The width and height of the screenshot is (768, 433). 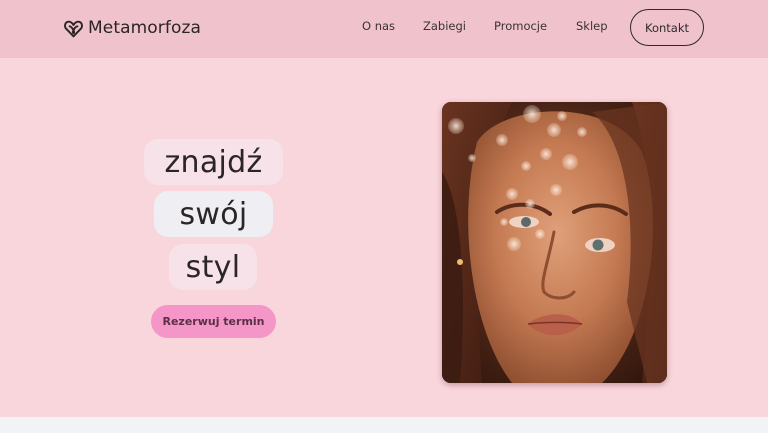 What do you see at coordinates (520, 26) in the screenshot?
I see `nav-link-promocje: Promocje` at bounding box center [520, 26].